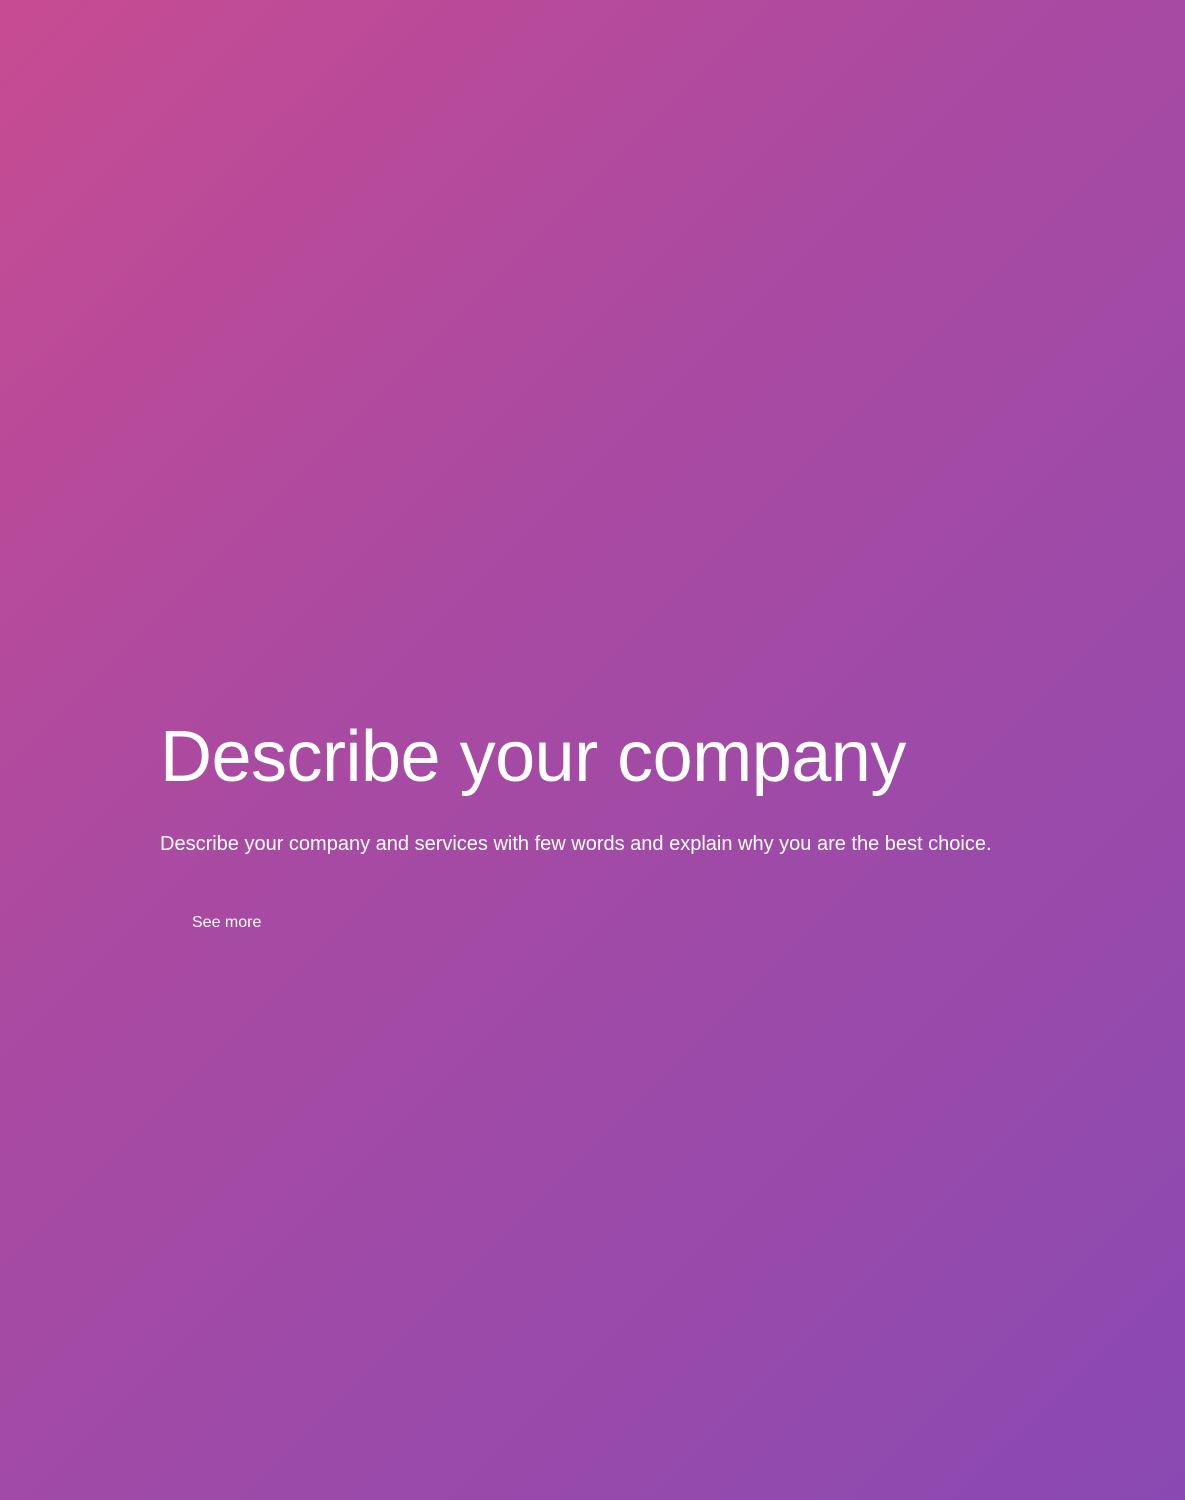 The height and width of the screenshot is (1500, 1185). Describe the element at coordinates (226, 923) in the screenshot. I see `see-more-button: See more` at that location.